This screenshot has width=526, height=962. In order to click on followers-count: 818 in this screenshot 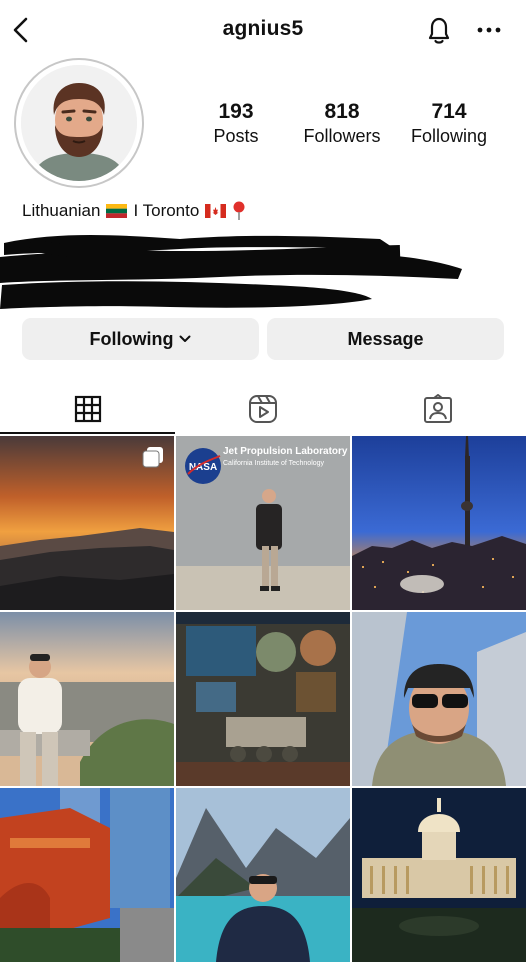, I will do `click(342, 111)`.